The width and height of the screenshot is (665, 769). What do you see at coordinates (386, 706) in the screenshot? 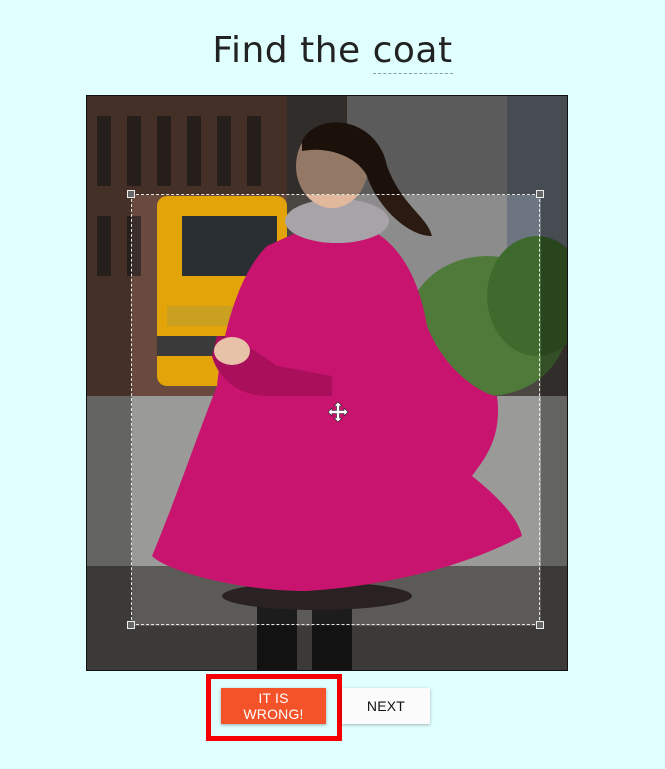
I see `next-button: NEXT` at bounding box center [386, 706].